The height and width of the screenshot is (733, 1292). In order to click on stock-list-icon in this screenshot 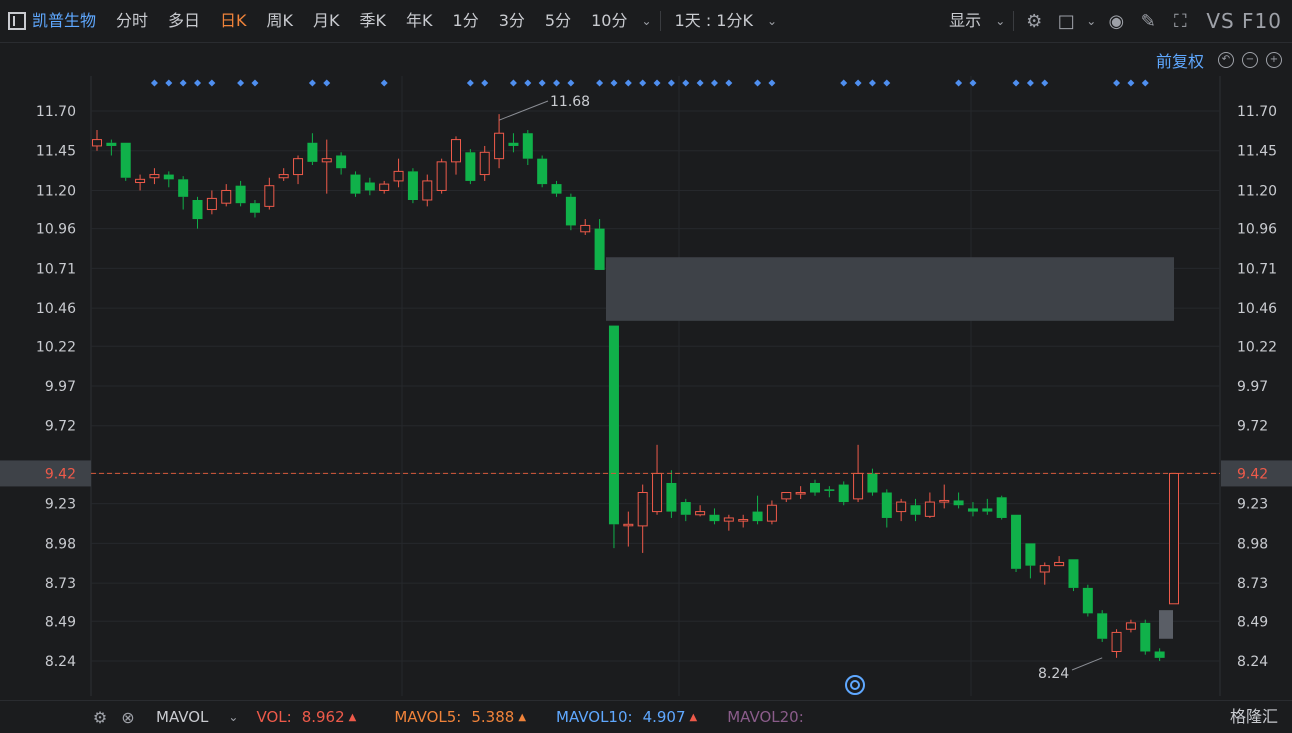, I will do `click(17, 21)`.